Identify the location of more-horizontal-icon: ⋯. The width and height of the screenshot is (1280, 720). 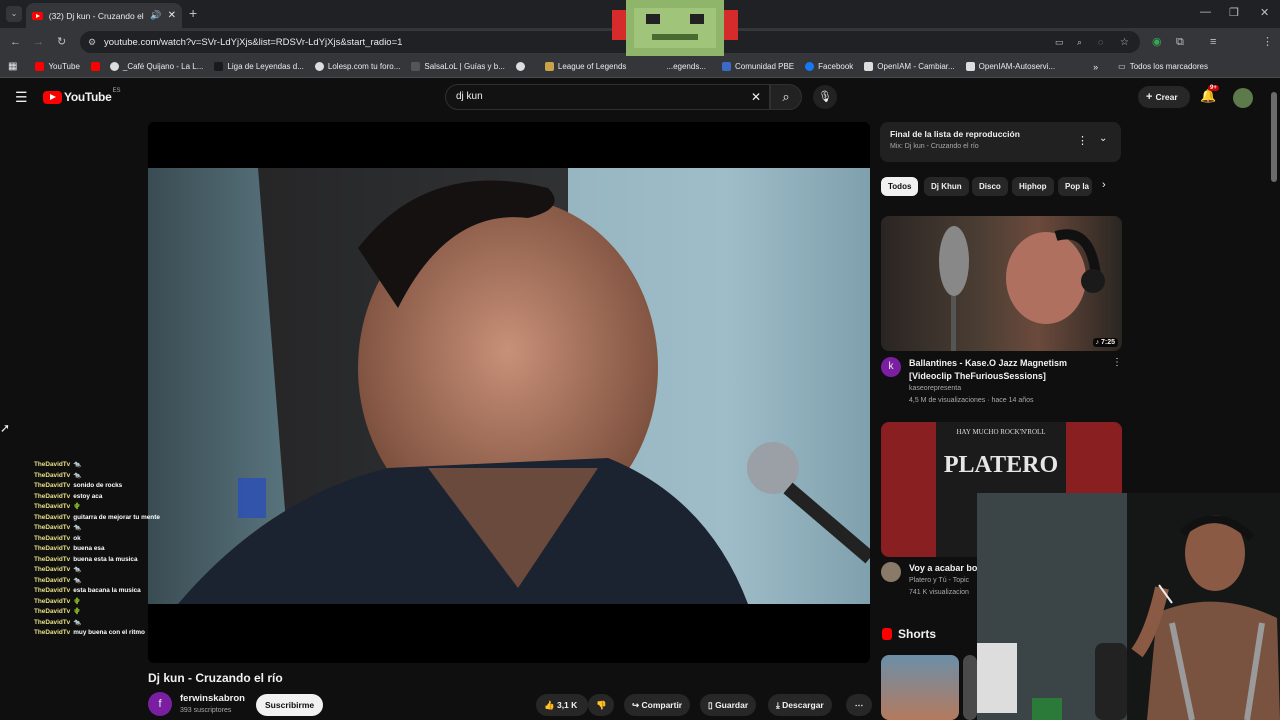
(859, 705).